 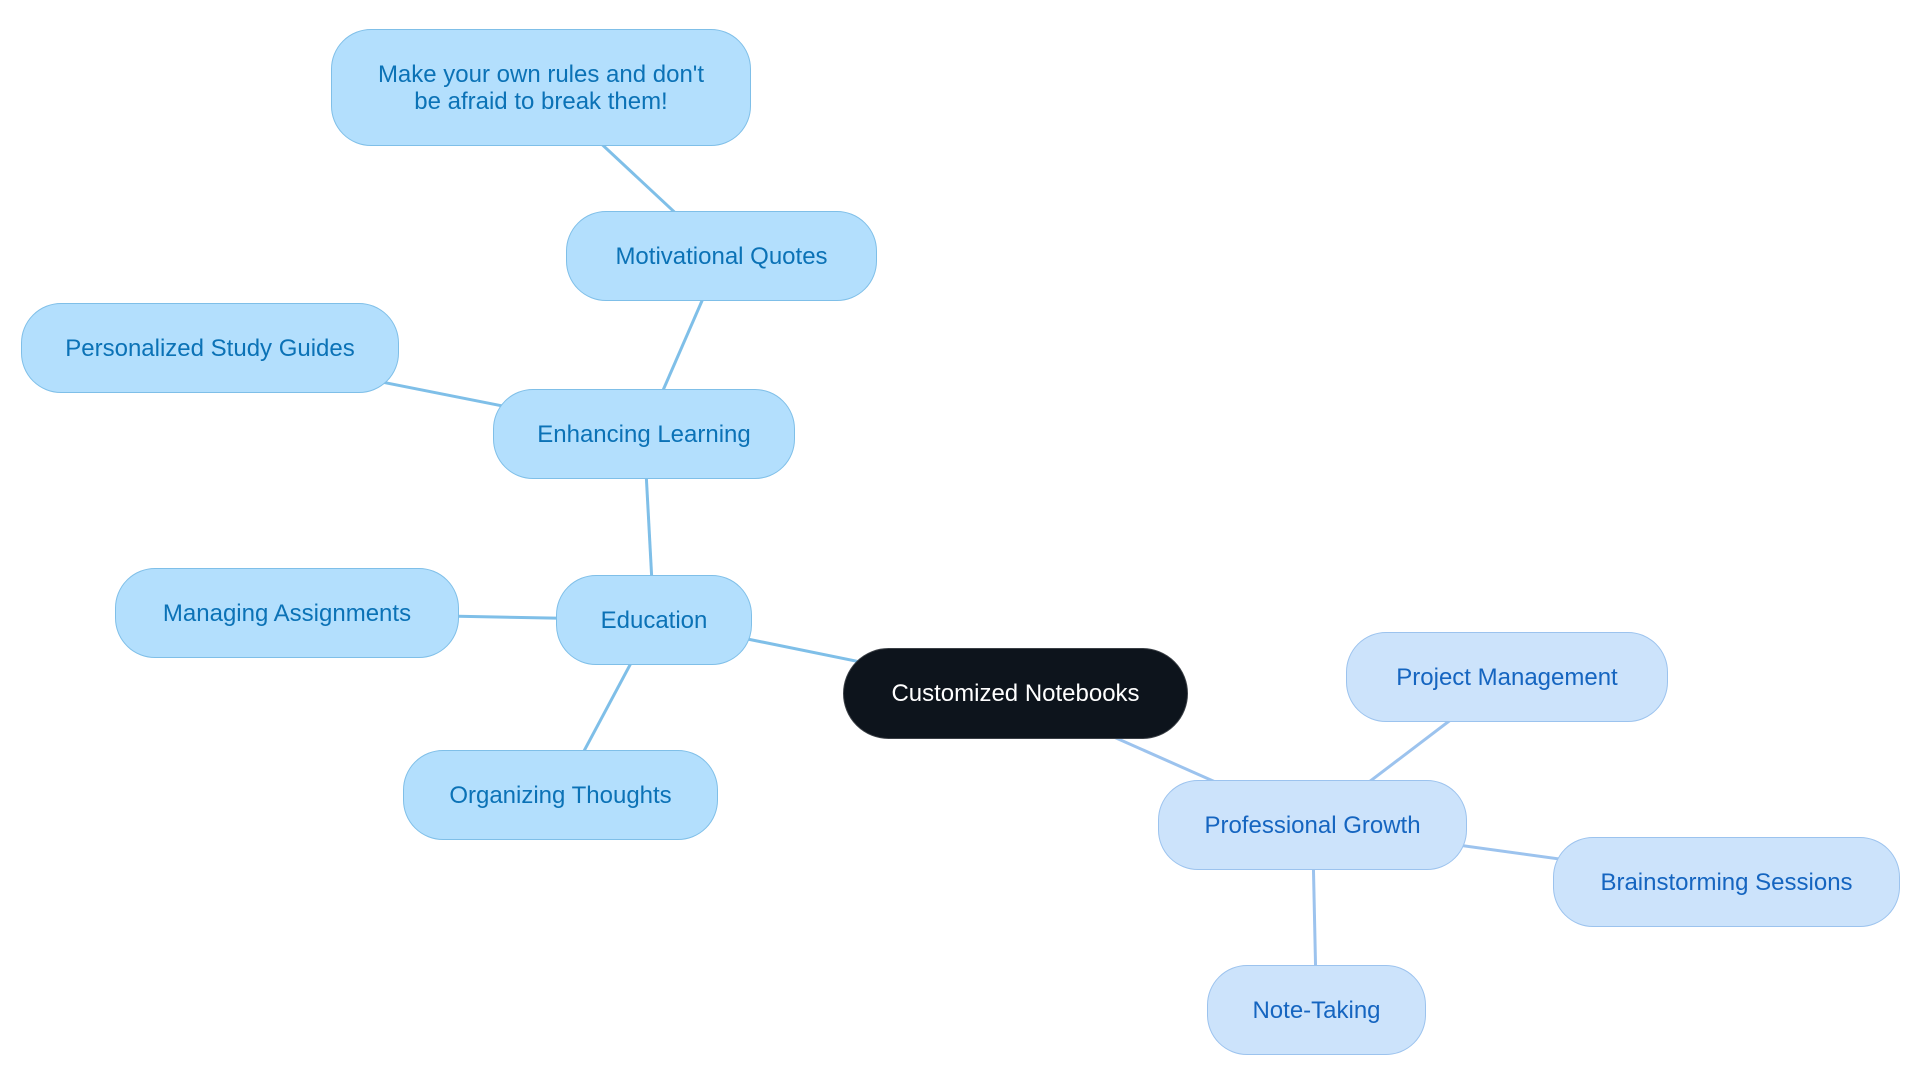 I want to click on node-label: Professional Growth, so click(x=1312, y=825).